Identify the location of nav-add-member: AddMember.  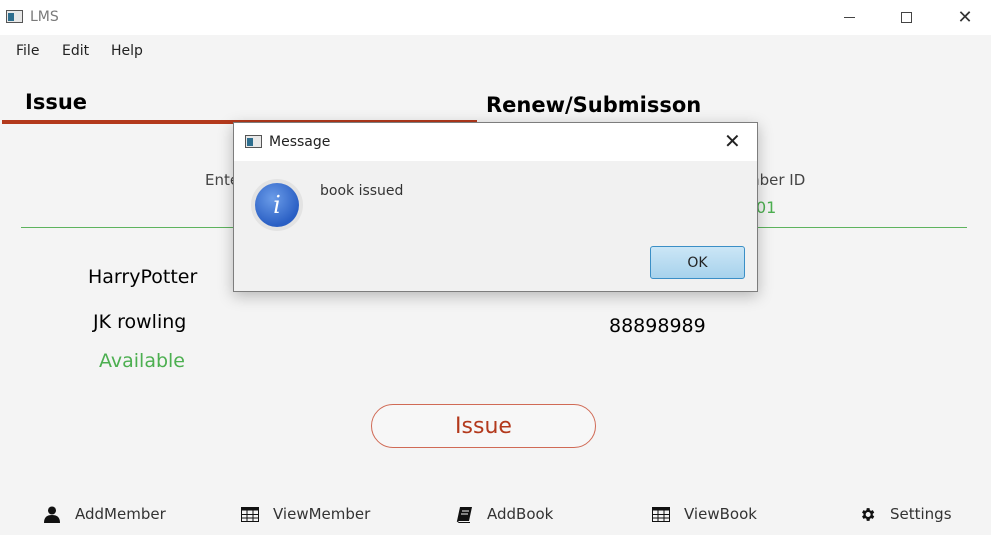
(104, 514).